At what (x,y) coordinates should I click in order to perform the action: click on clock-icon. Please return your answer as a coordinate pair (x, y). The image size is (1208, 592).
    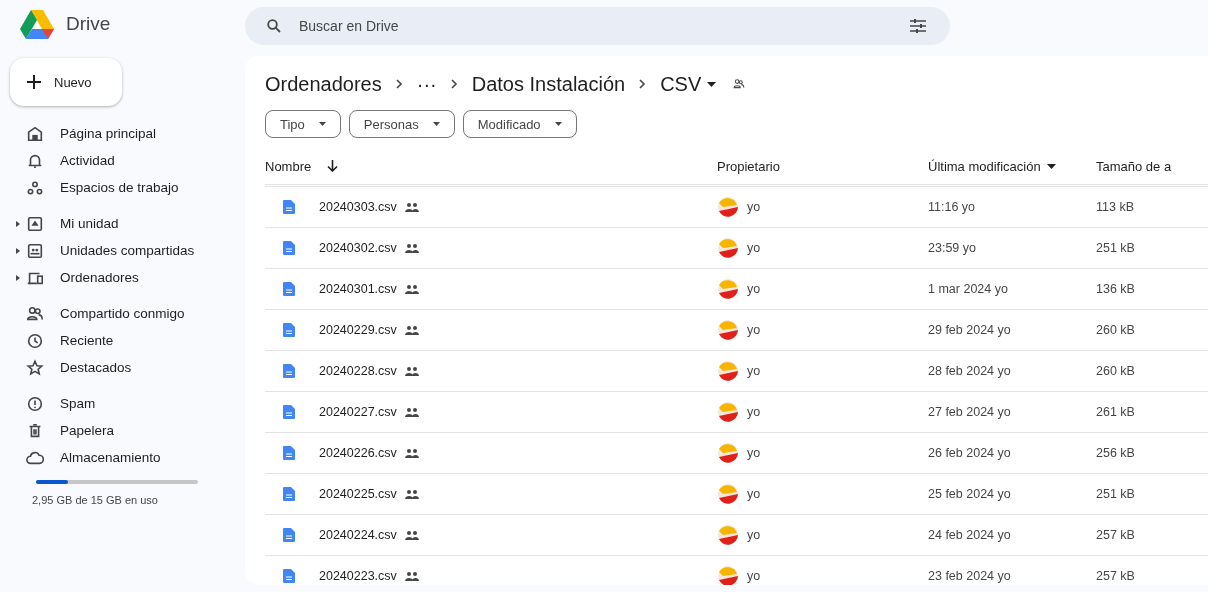
    Looking at the image, I should click on (35, 340).